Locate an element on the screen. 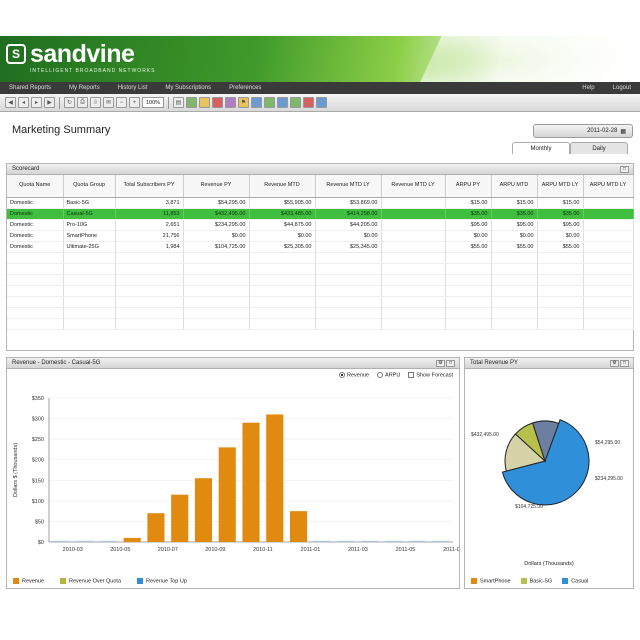 This screenshot has width=640, height=640. grid-icon is located at coordinates (269, 102).